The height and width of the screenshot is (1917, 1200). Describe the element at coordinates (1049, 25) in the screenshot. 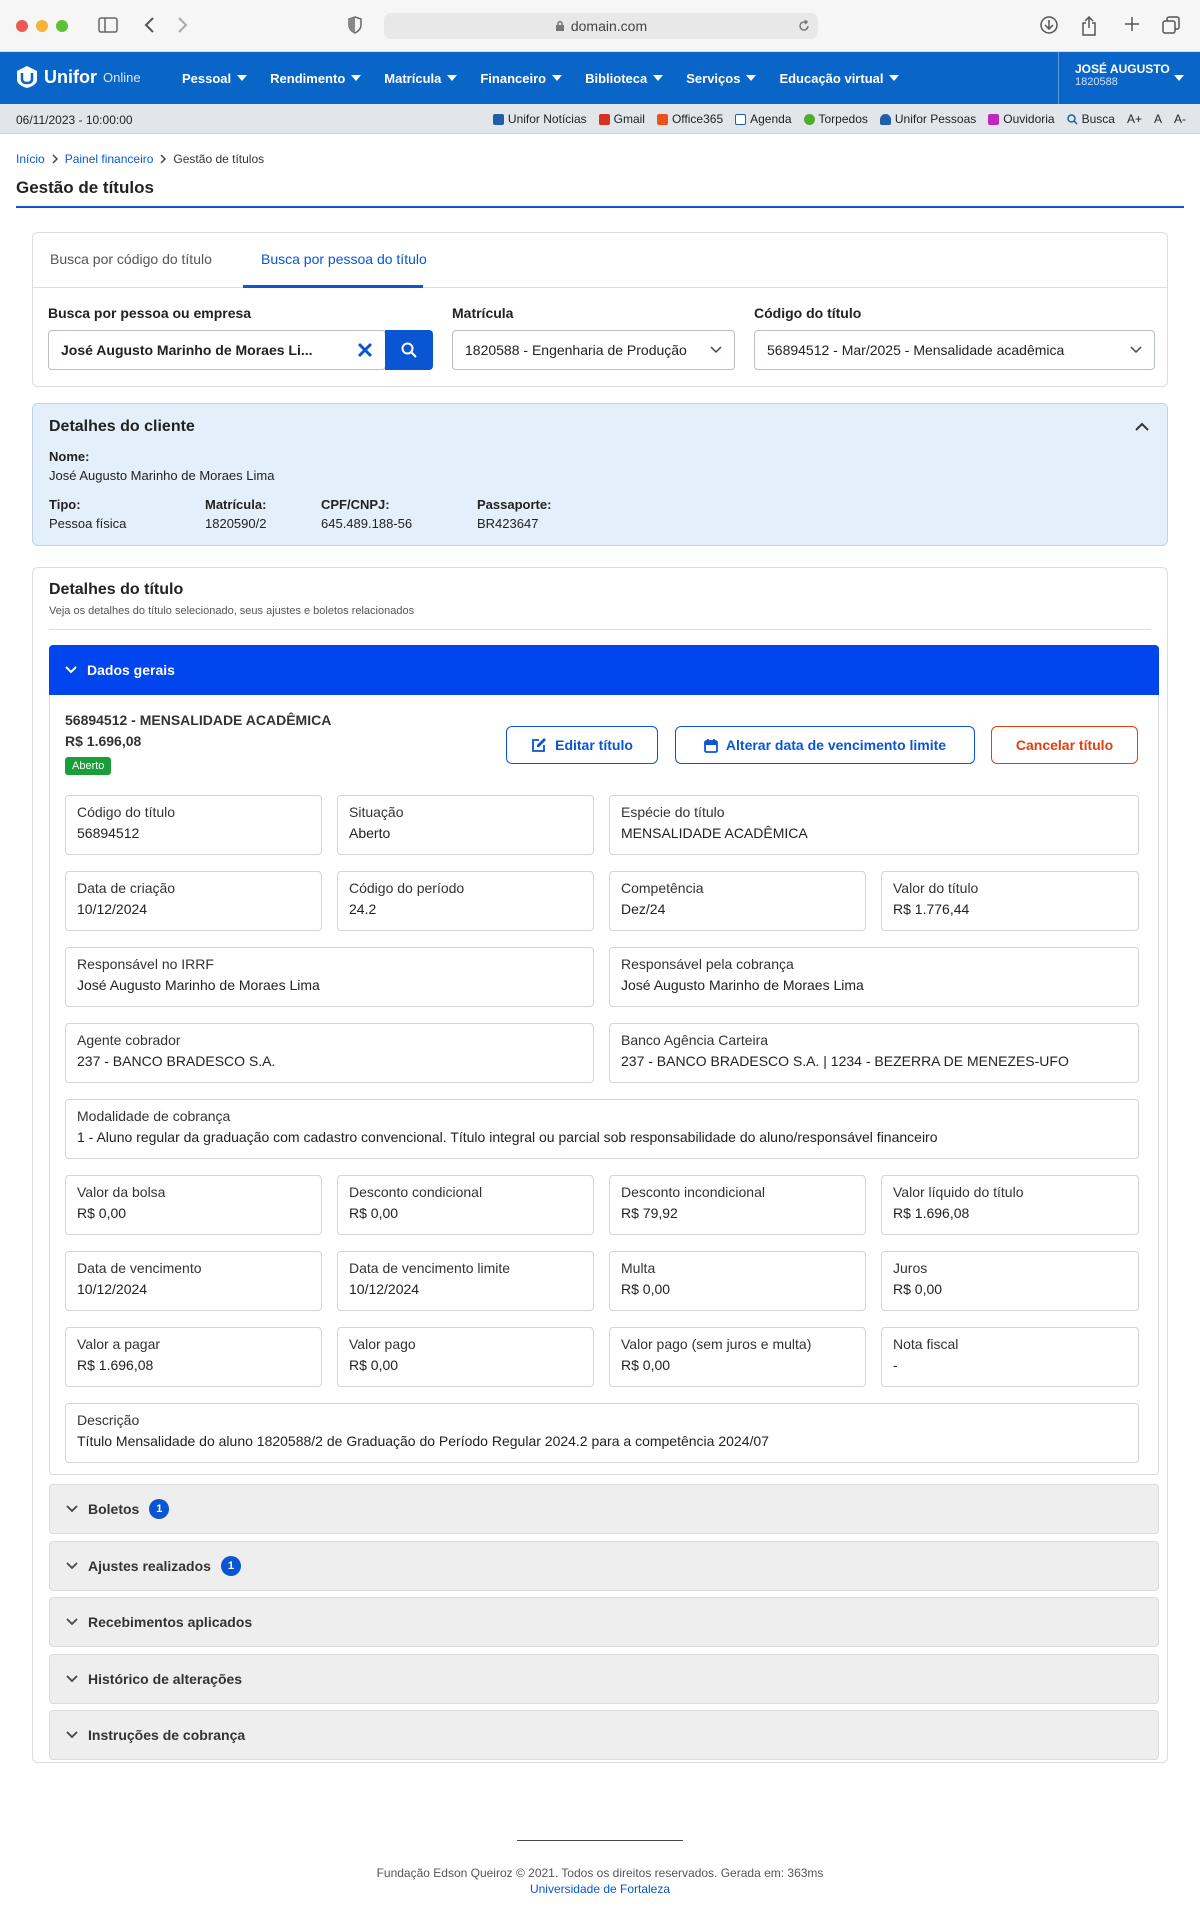

I see `download-icon` at that location.